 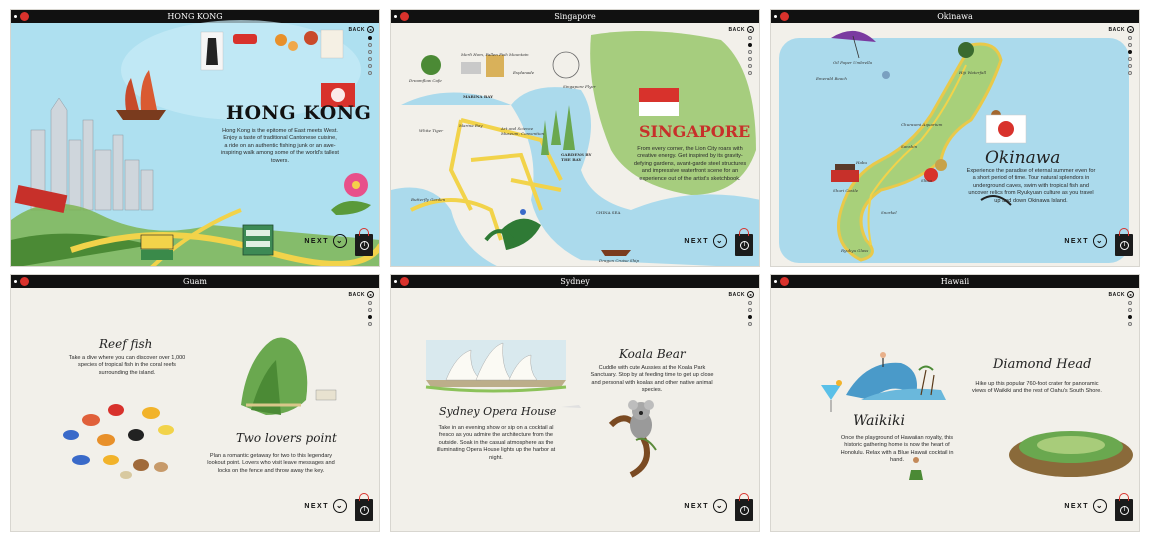 What do you see at coordinates (431, 130) in the screenshot?
I see `map-label: White Tiger` at bounding box center [431, 130].